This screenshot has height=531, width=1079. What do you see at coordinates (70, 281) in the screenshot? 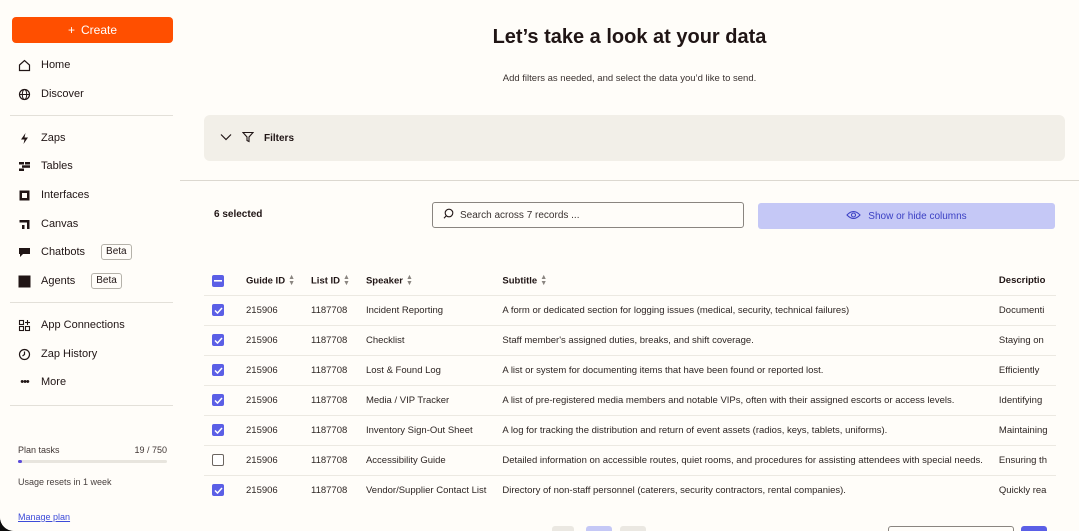
I see `sidebar-item-agents: Agents Beta` at bounding box center [70, 281].